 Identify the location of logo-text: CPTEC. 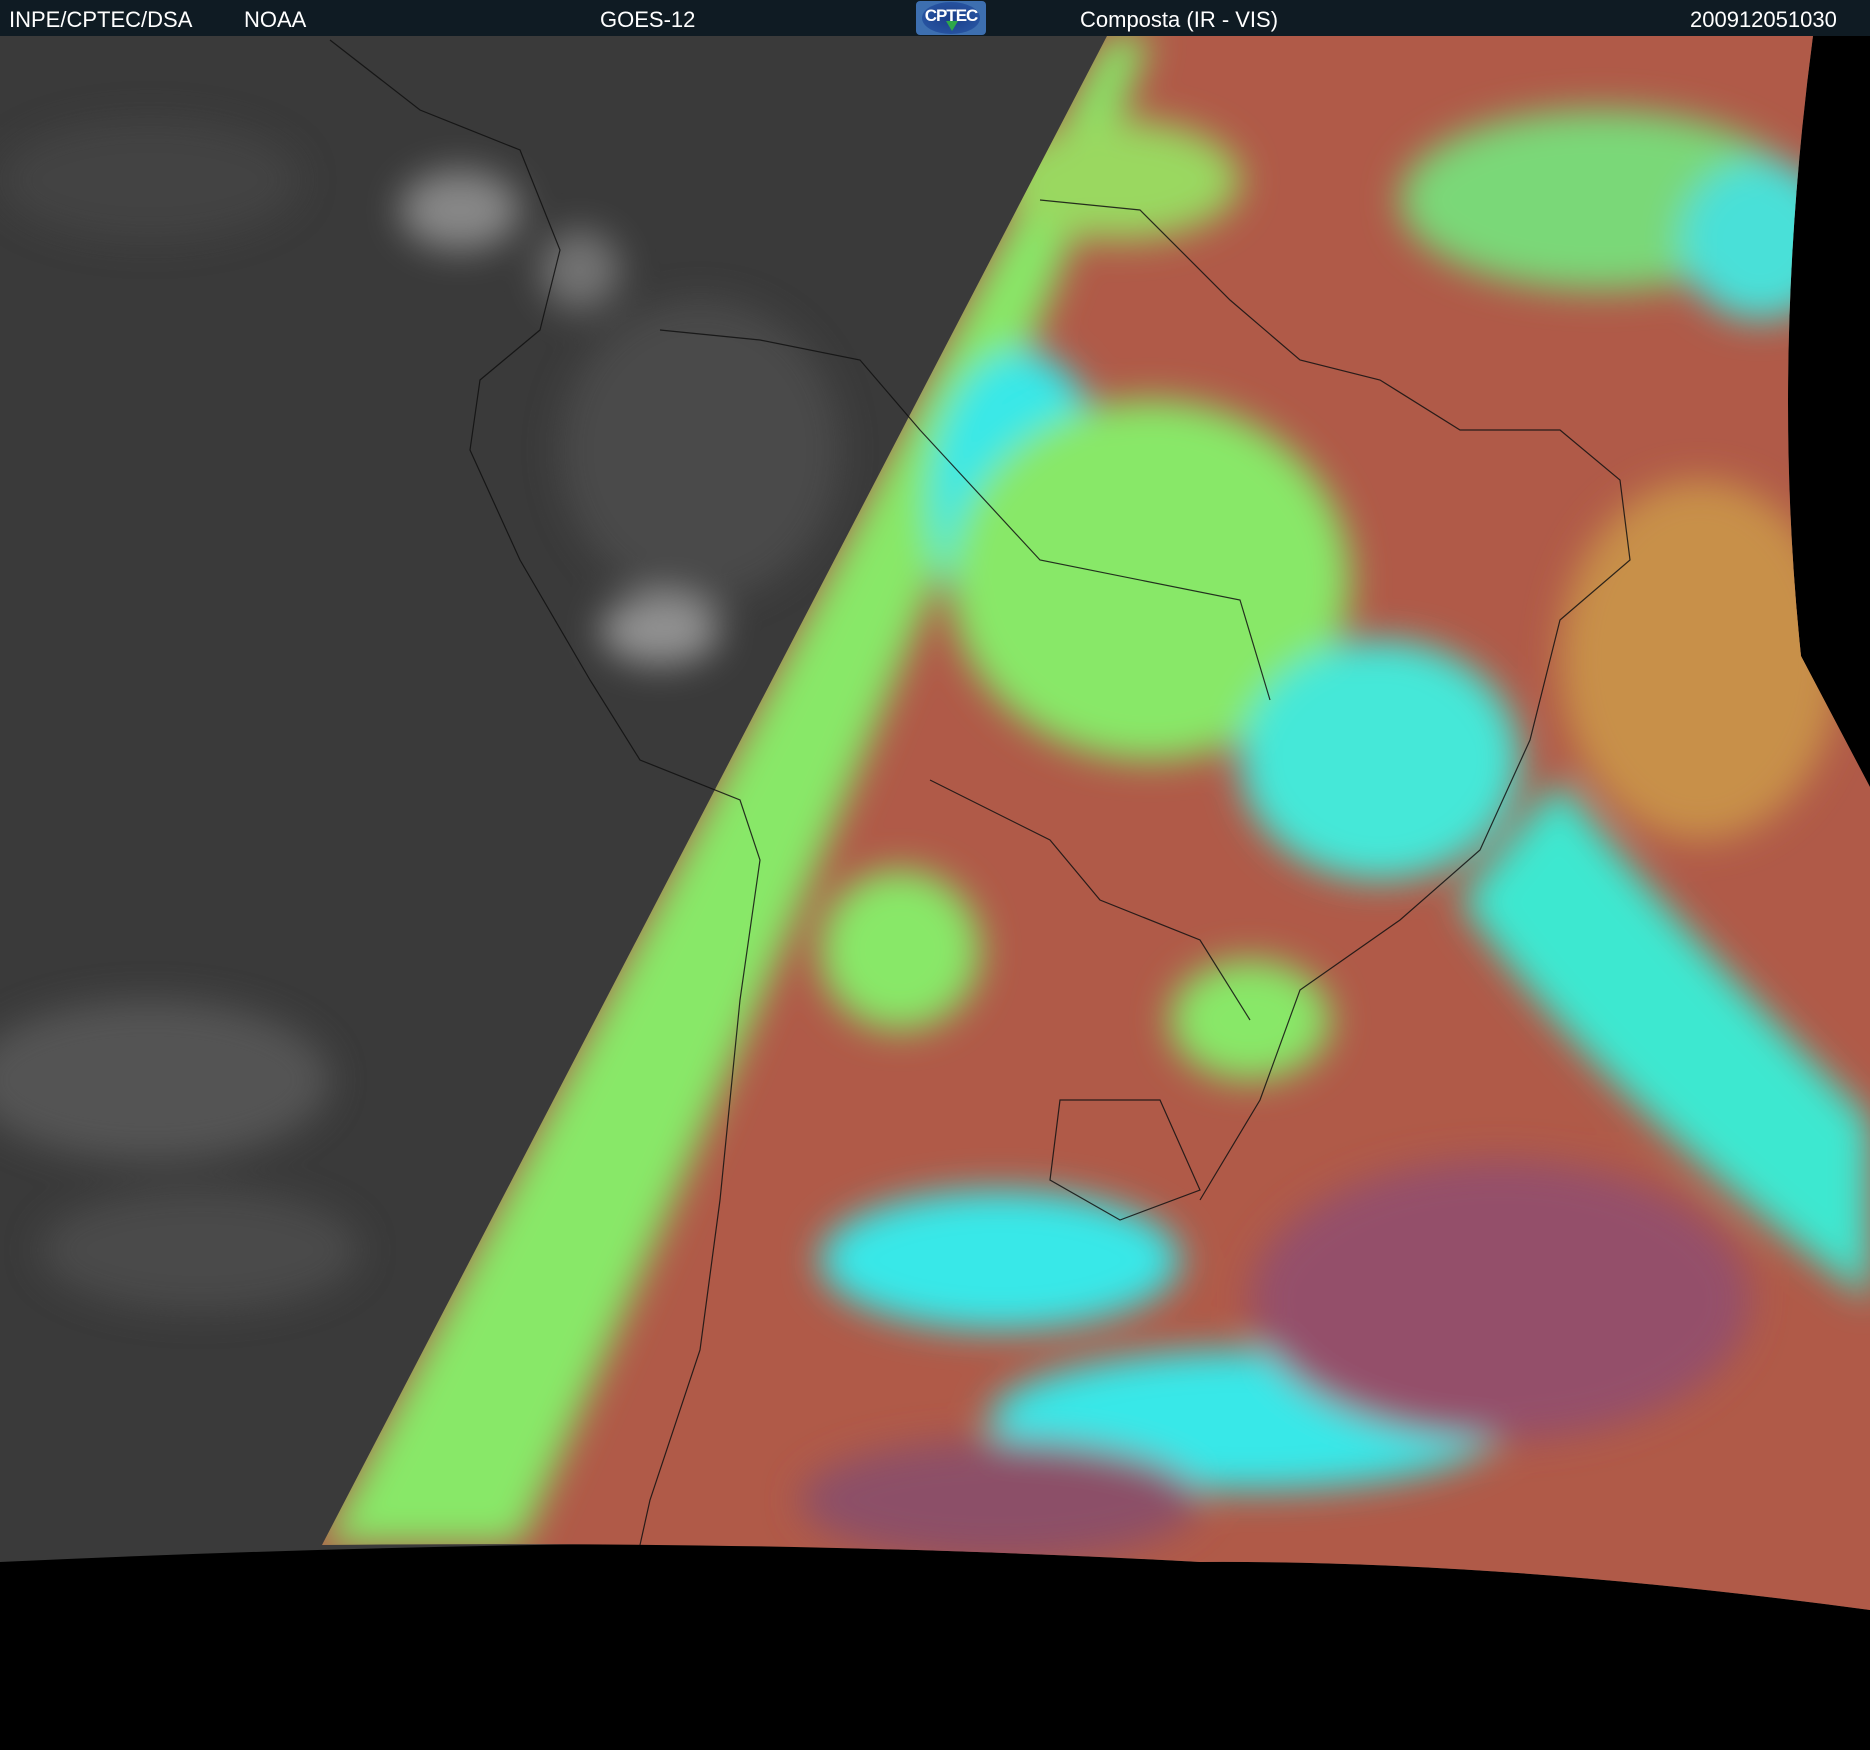
(951, 15).